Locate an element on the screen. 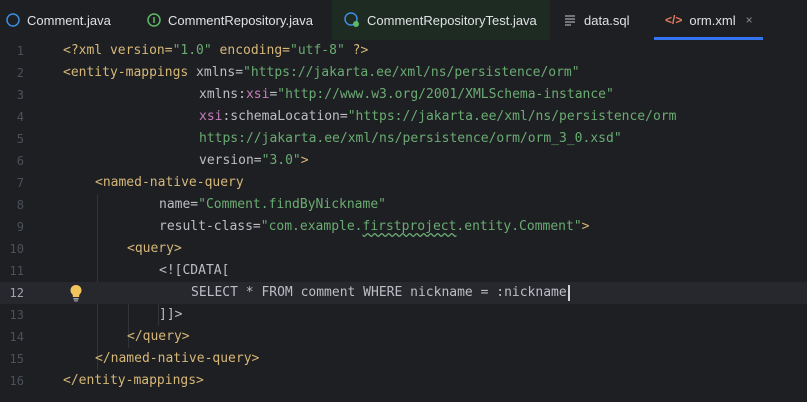 This screenshot has width=807, height=402. code-line: 8 name="Comment.findByNickname" is located at coordinates (403, 205).